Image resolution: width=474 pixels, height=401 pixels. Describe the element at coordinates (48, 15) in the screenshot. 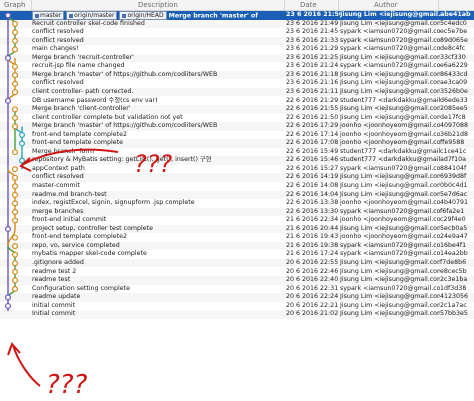

I see `branch-ref-badge: master` at that location.